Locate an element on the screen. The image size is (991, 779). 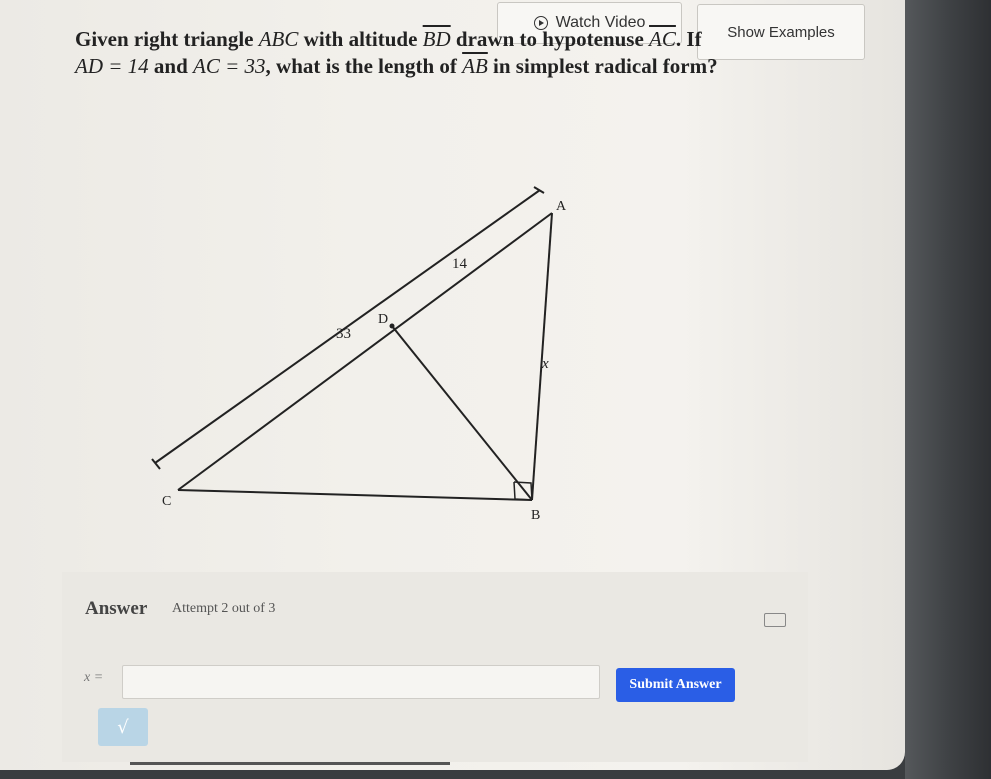
label-a: A is located at coordinates (561, 206).